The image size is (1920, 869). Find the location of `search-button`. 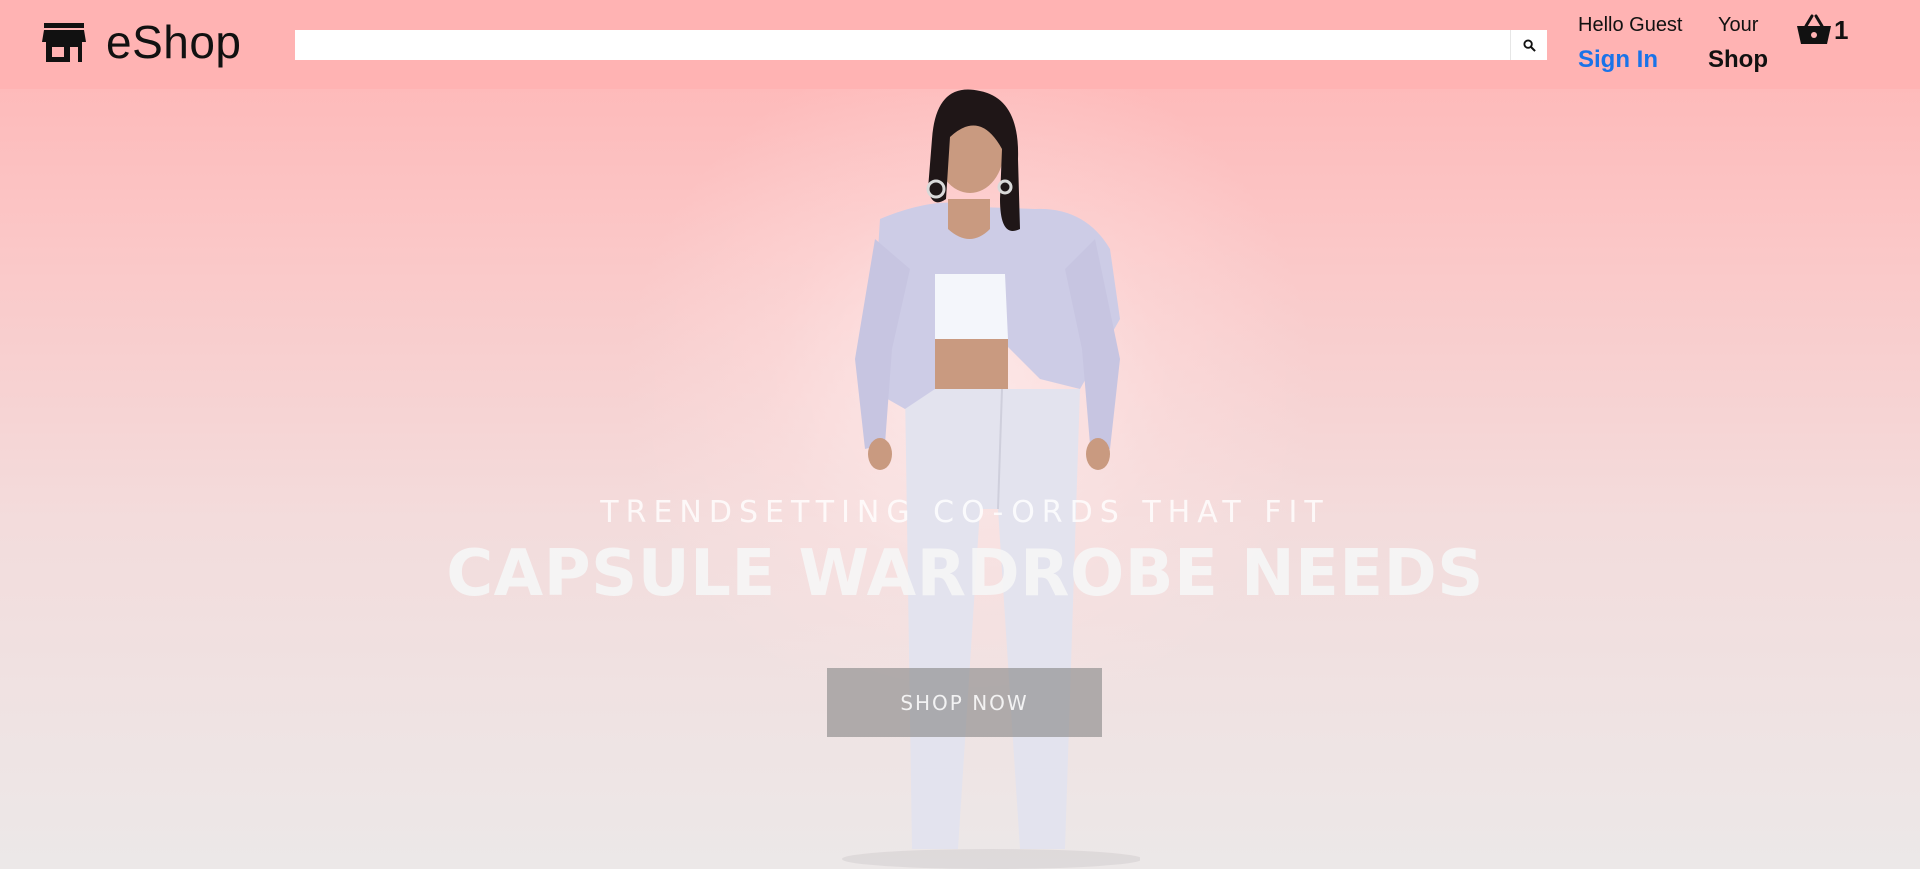

search-button is located at coordinates (1528, 45).